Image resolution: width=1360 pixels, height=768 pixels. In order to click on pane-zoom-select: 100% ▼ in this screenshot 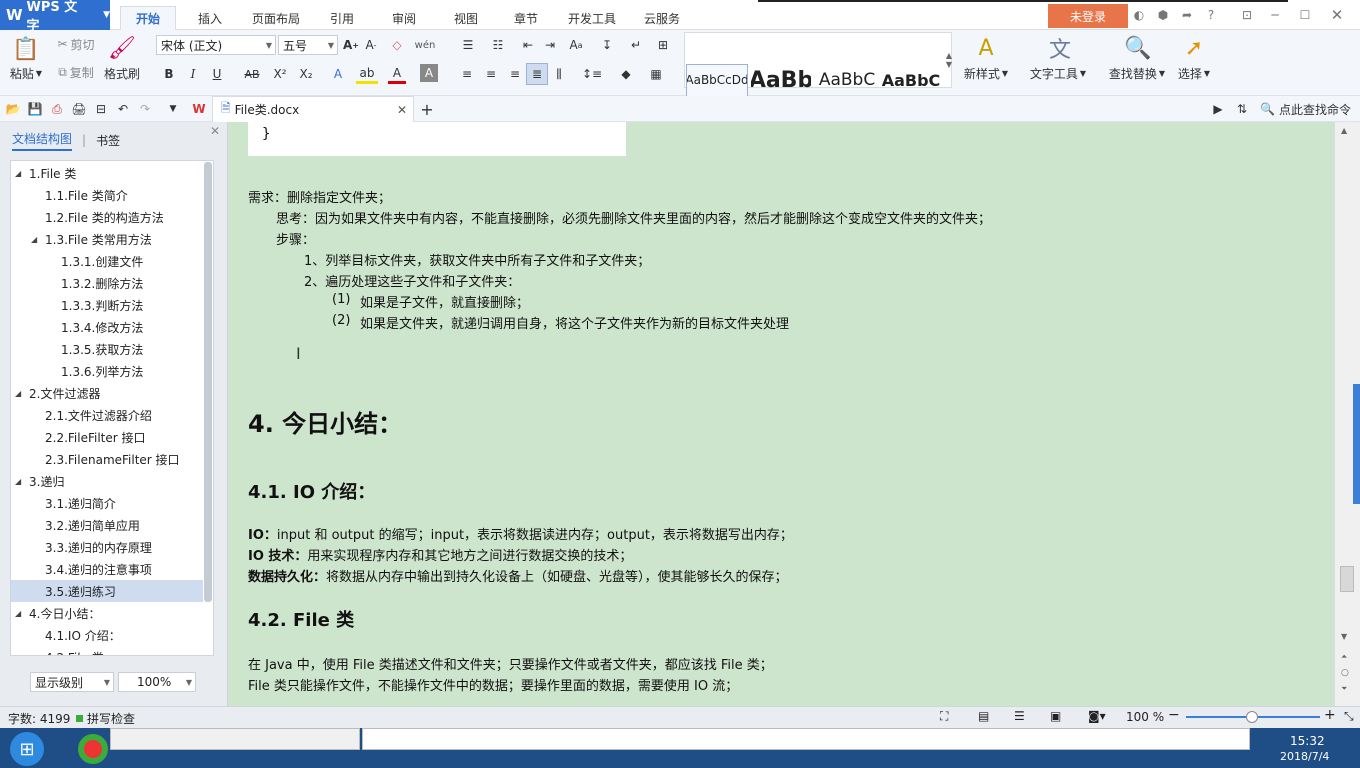, I will do `click(157, 682)`.